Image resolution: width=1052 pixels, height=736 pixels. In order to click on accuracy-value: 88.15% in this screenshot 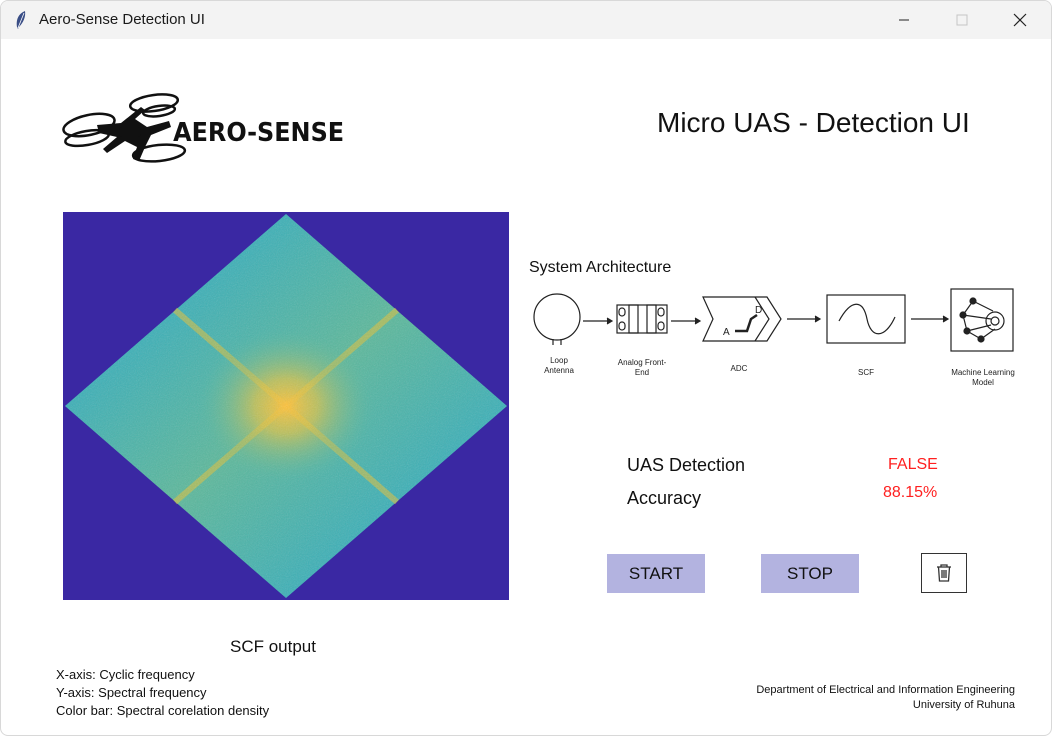, I will do `click(910, 492)`.